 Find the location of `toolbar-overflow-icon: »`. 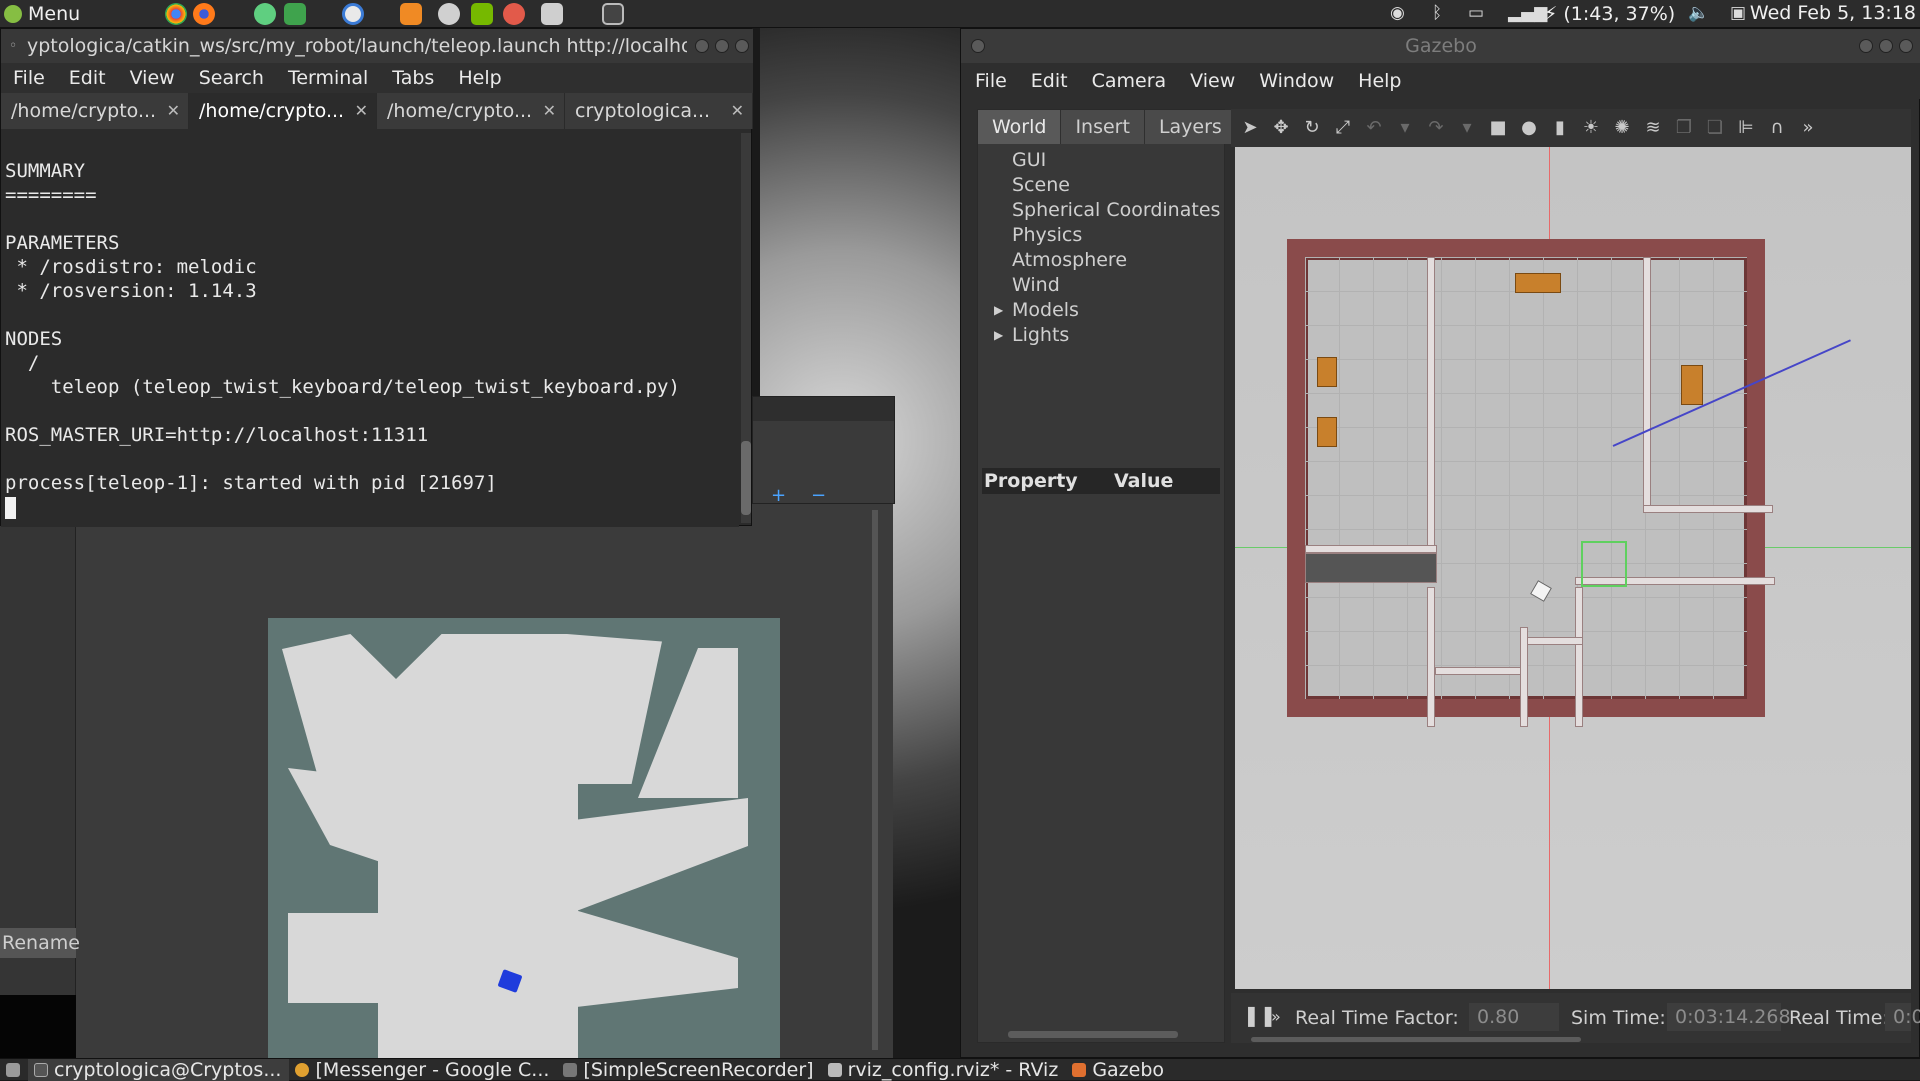

toolbar-overflow-icon: » is located at coordinates (1808, 128).